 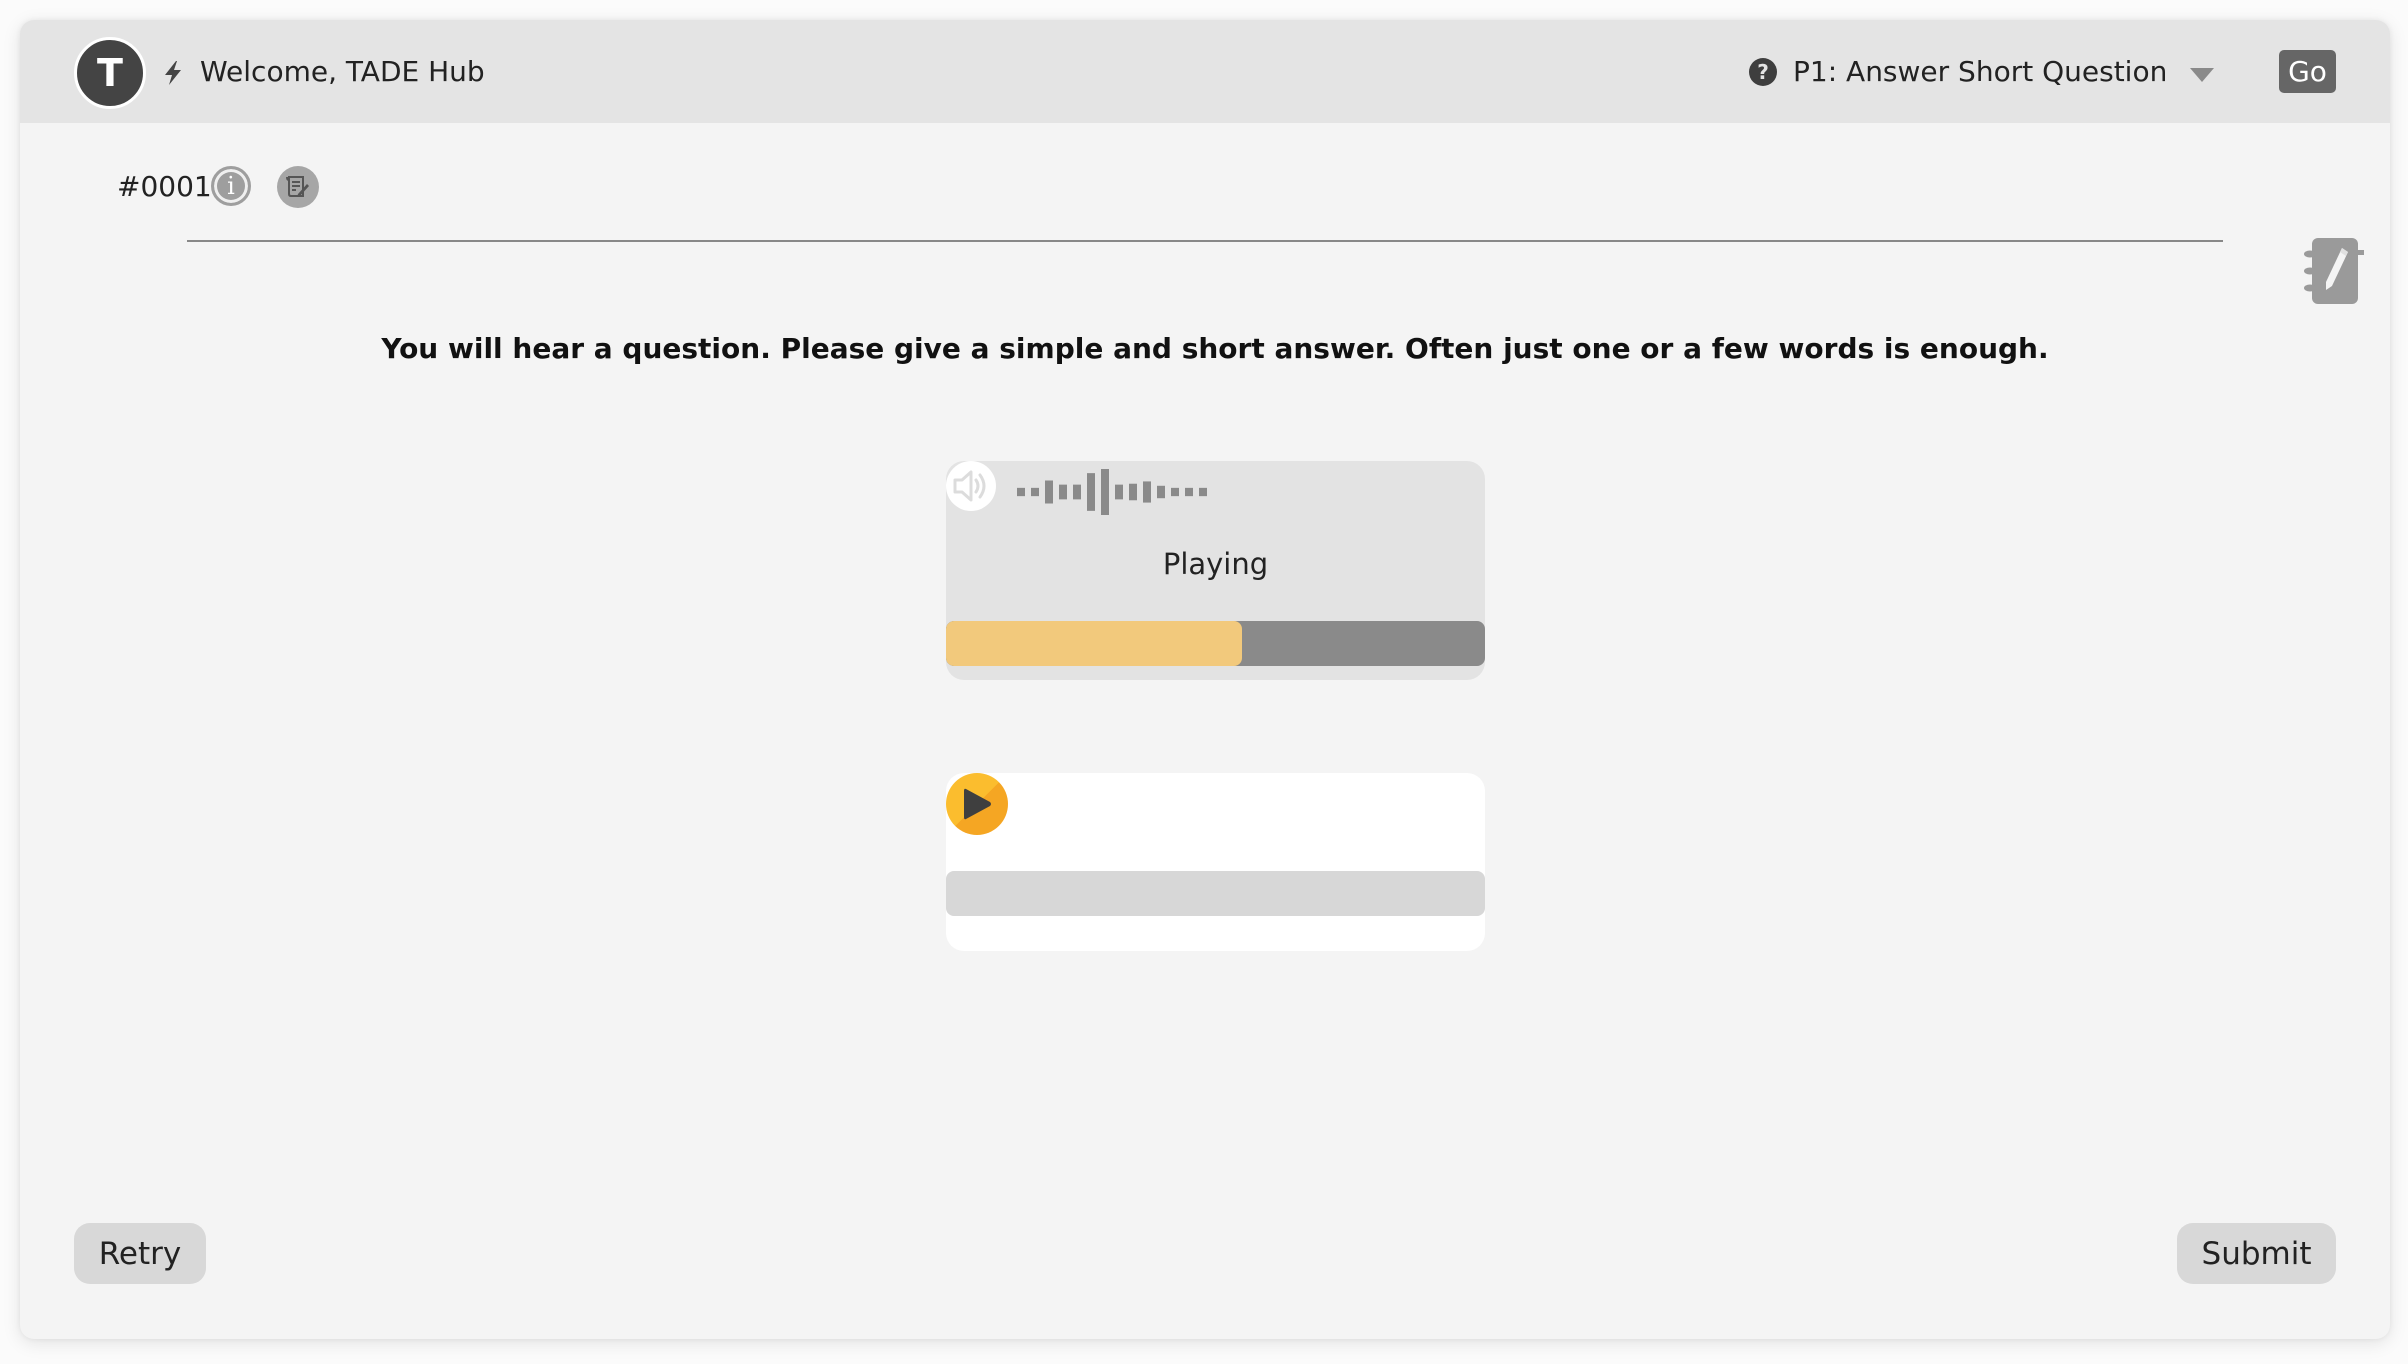 What do you see at coordinates (1205, 241) in the screenshot?
I see `divider` at bounding box center [1205, 241].